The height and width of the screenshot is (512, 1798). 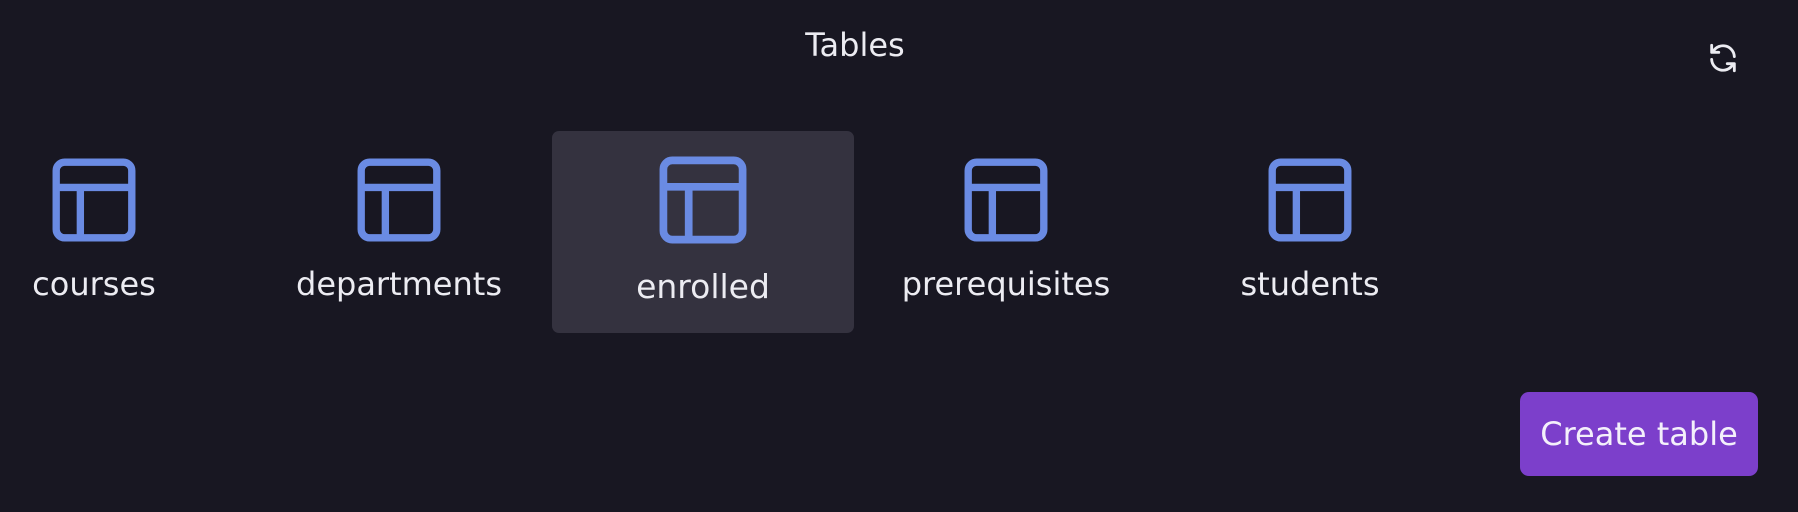 What do you see at coordinates (399, 284) in the screenshot?
I see `table-label: departments` at bounding box center [399, 284].